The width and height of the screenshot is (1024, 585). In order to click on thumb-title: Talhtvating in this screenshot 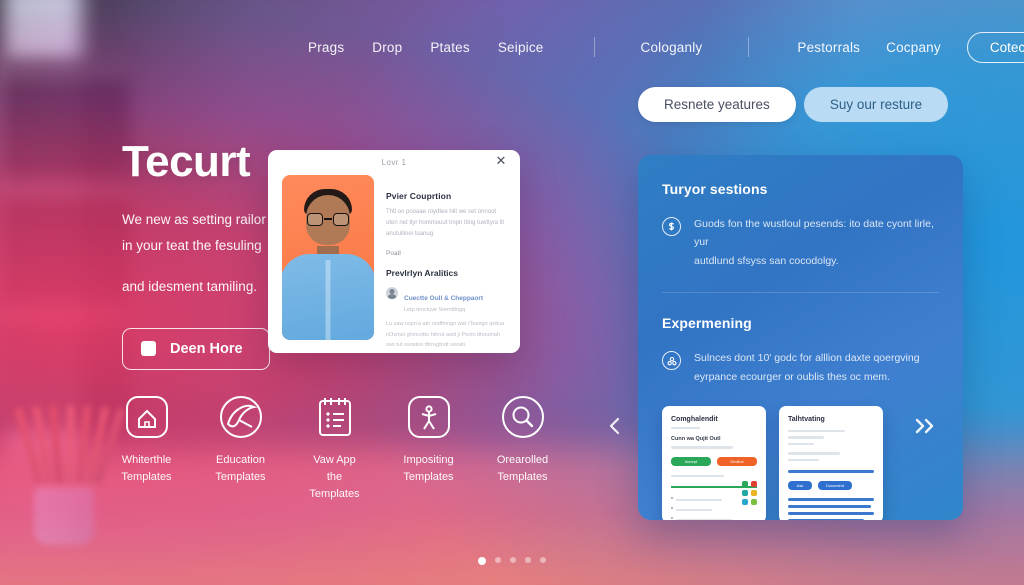, I will do `click(806, 419)`.